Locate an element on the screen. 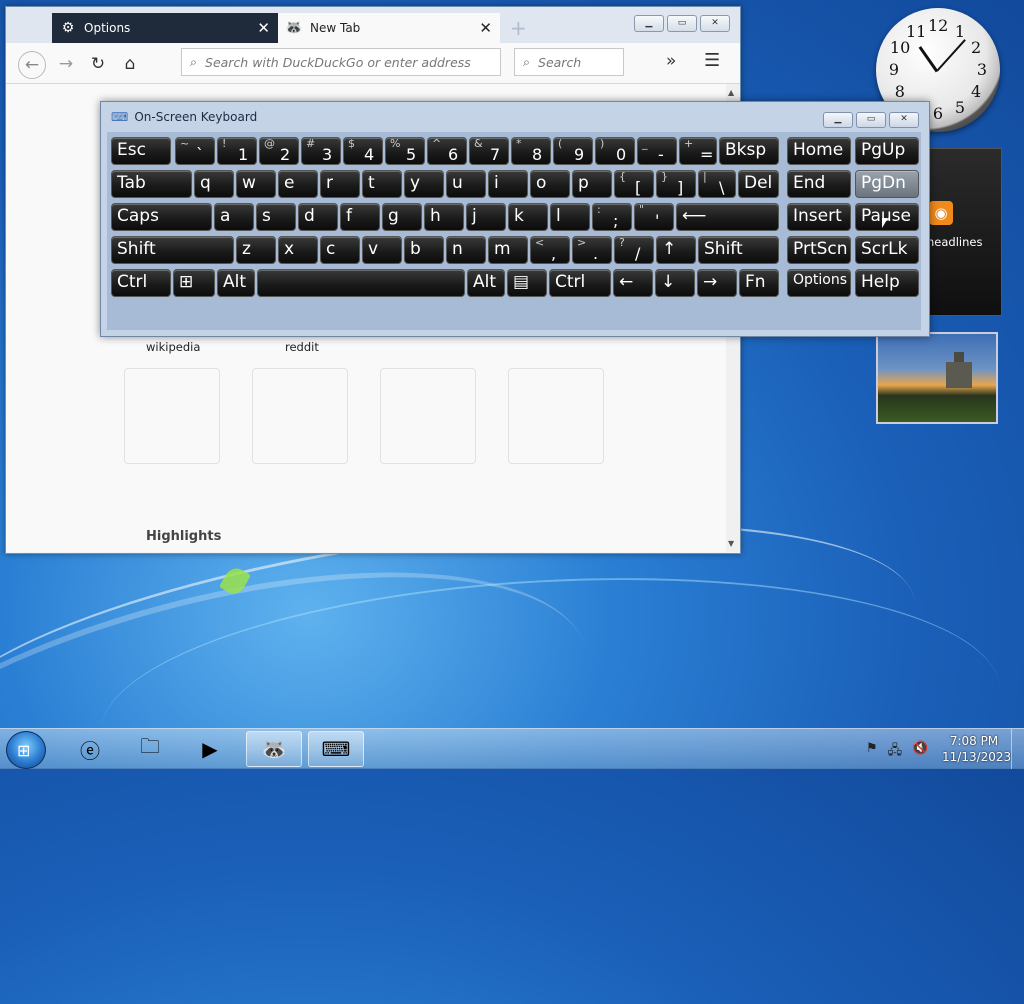 This screenshot has width=1024, height=1004. key-r: r is located at coordinates (340, 184).